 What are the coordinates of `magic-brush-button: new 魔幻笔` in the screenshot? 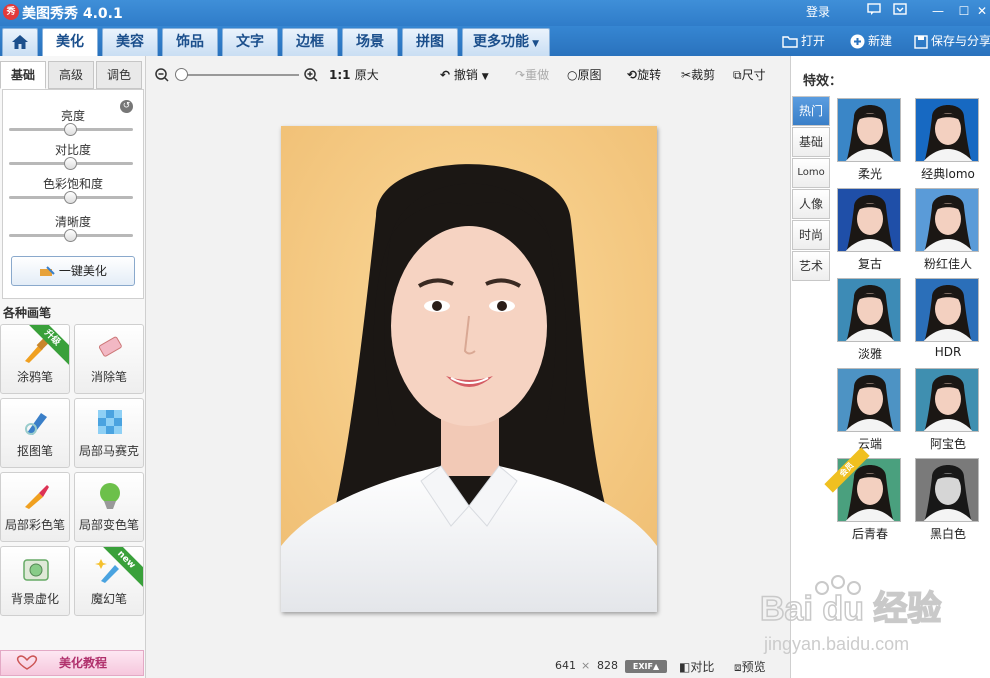 It's located at (109, 581).